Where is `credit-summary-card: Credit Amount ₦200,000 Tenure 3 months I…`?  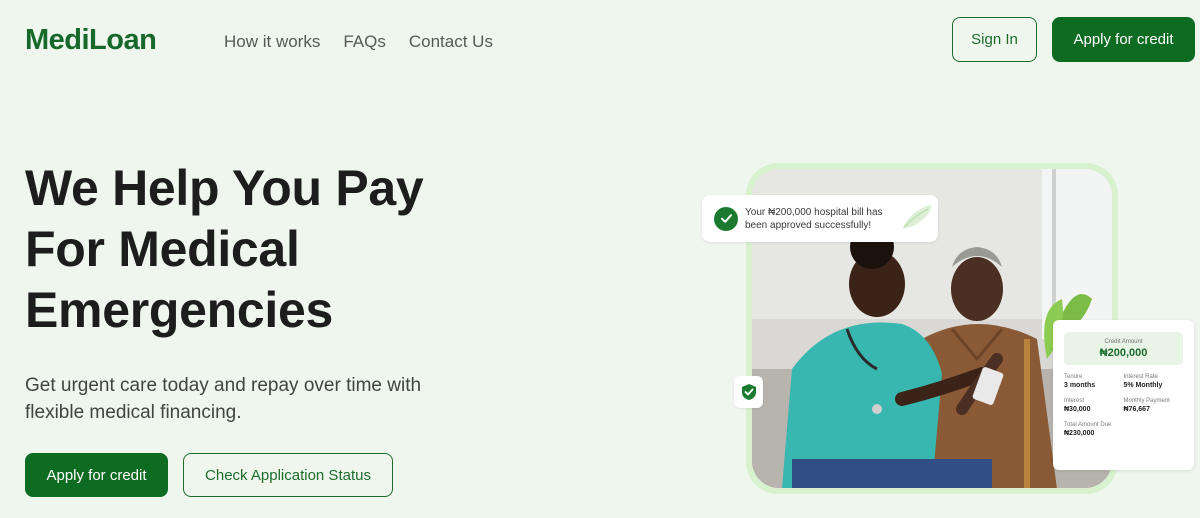
credit-summary-card: Credit Amount ₦200,000 Tenure 3 months I… is located at coordinates (1123, 395).